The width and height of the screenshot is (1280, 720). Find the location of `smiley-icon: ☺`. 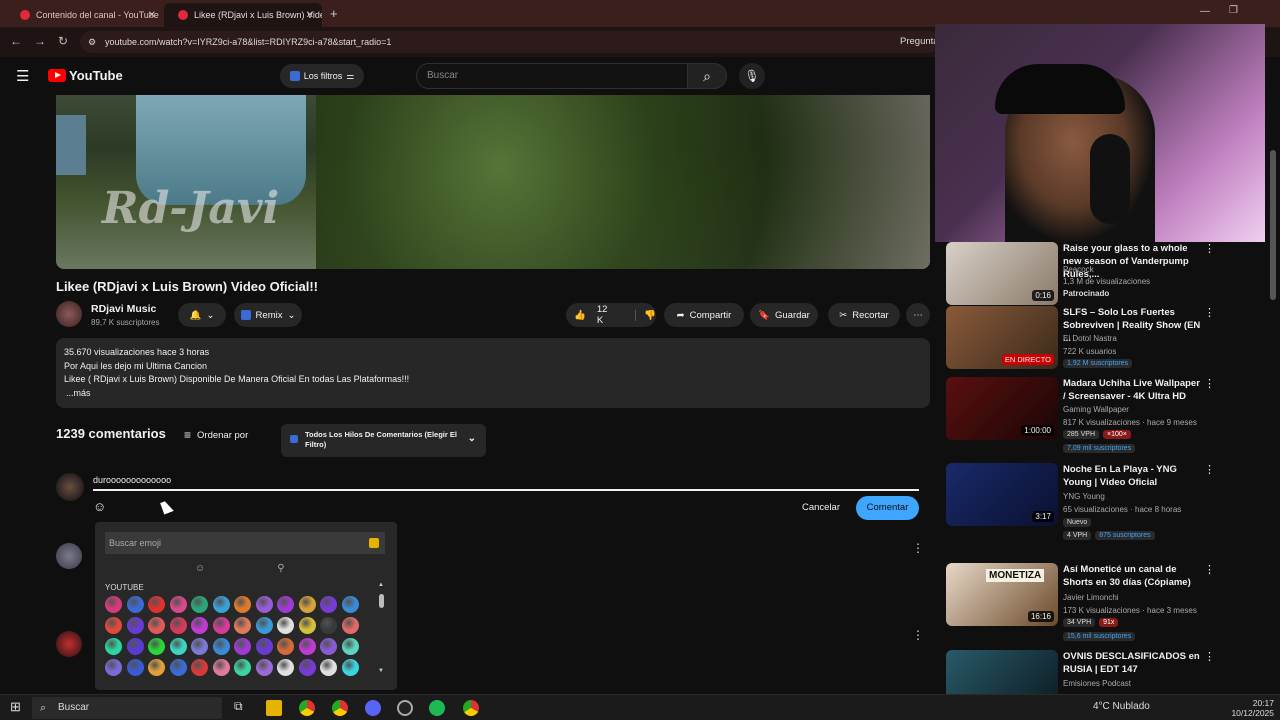

smiley-icon: ☺ is located at coordinates (200, 568).